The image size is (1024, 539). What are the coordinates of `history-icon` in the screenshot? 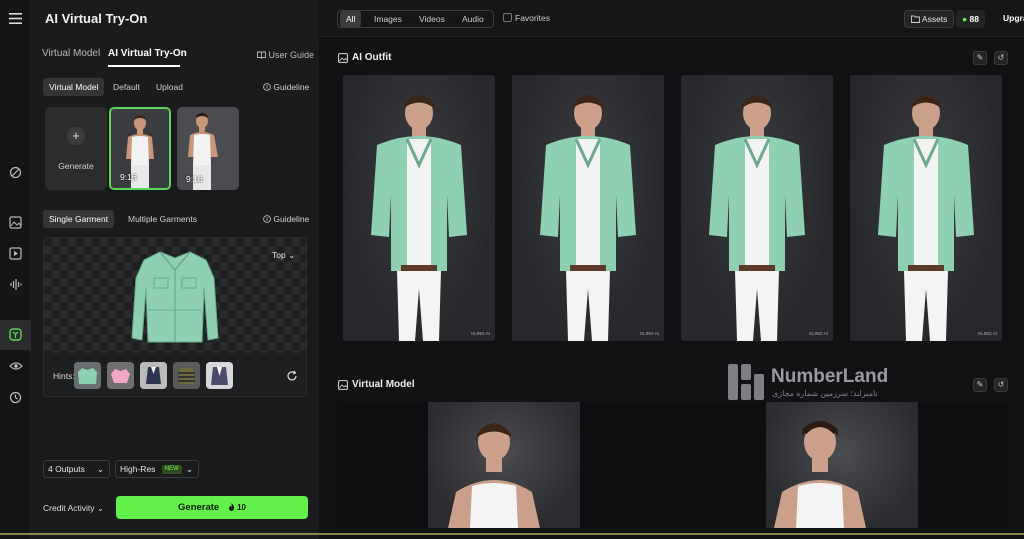 It's located at (15, 397).